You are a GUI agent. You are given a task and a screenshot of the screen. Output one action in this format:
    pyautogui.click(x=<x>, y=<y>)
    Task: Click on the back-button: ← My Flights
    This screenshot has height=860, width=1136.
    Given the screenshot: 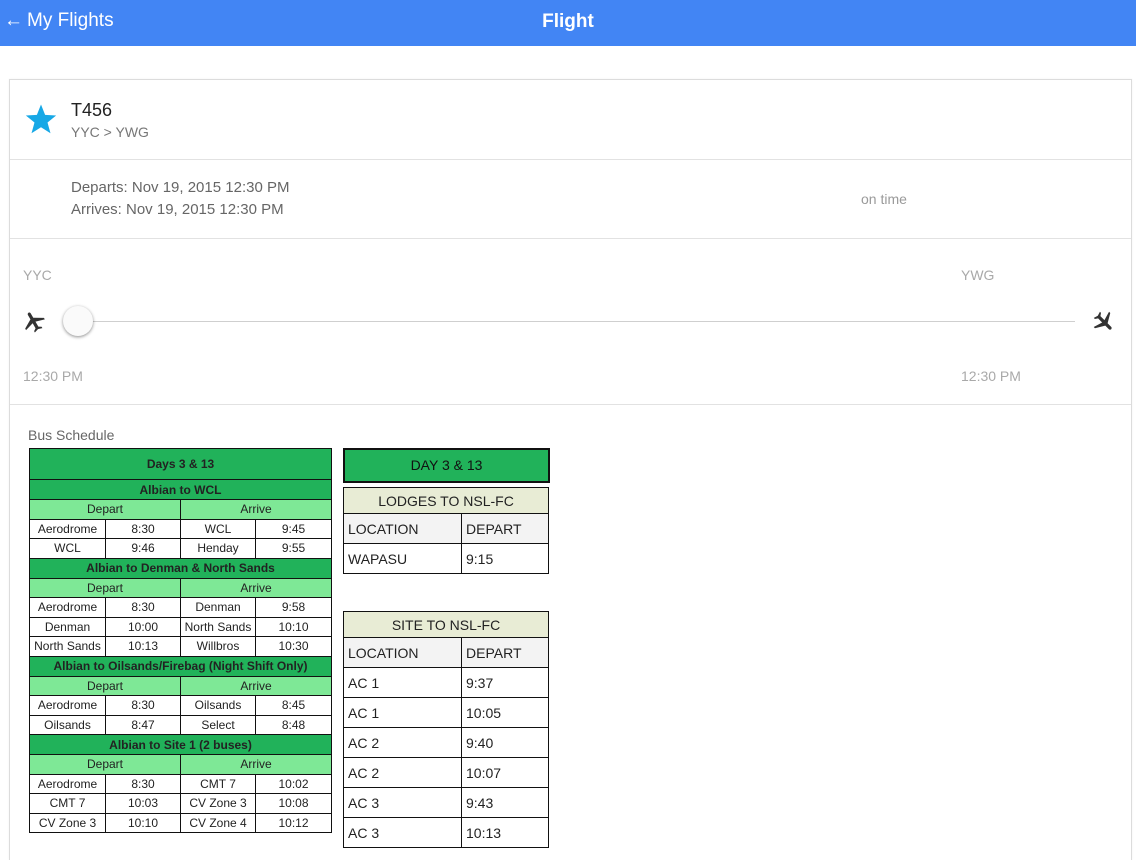 What is the action you would take?
    pyautogui.click(x=59, y=21)
    